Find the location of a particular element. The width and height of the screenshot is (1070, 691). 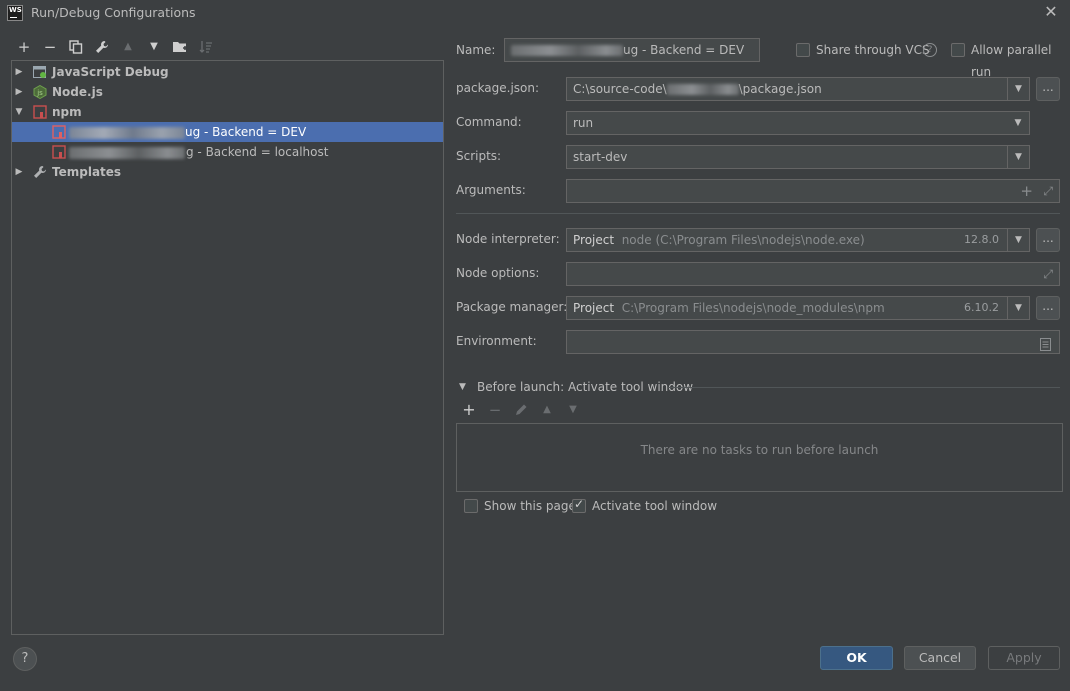

show-page-checkbox is located at coordinates (471, 506).